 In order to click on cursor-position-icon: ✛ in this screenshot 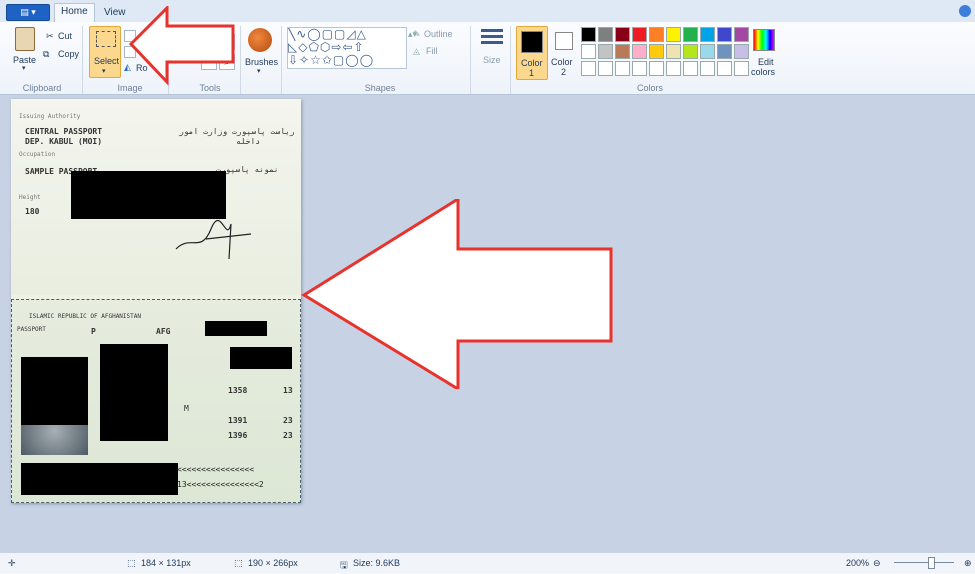, I will do `click(12, 563)`.